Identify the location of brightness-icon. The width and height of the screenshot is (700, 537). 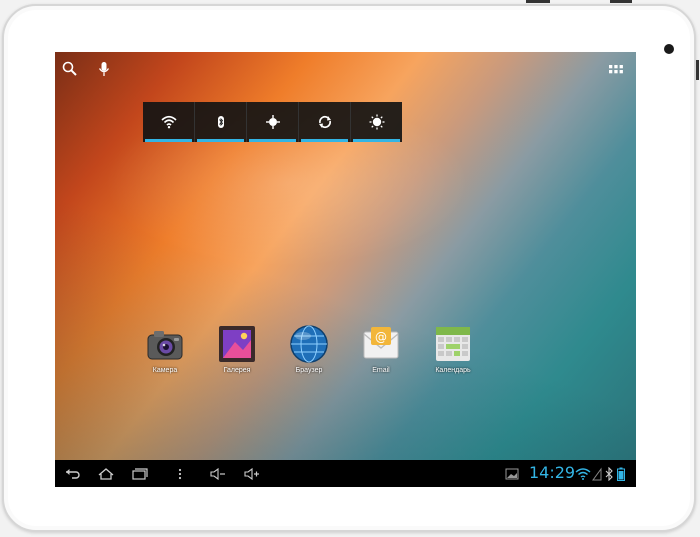
(376, 122).